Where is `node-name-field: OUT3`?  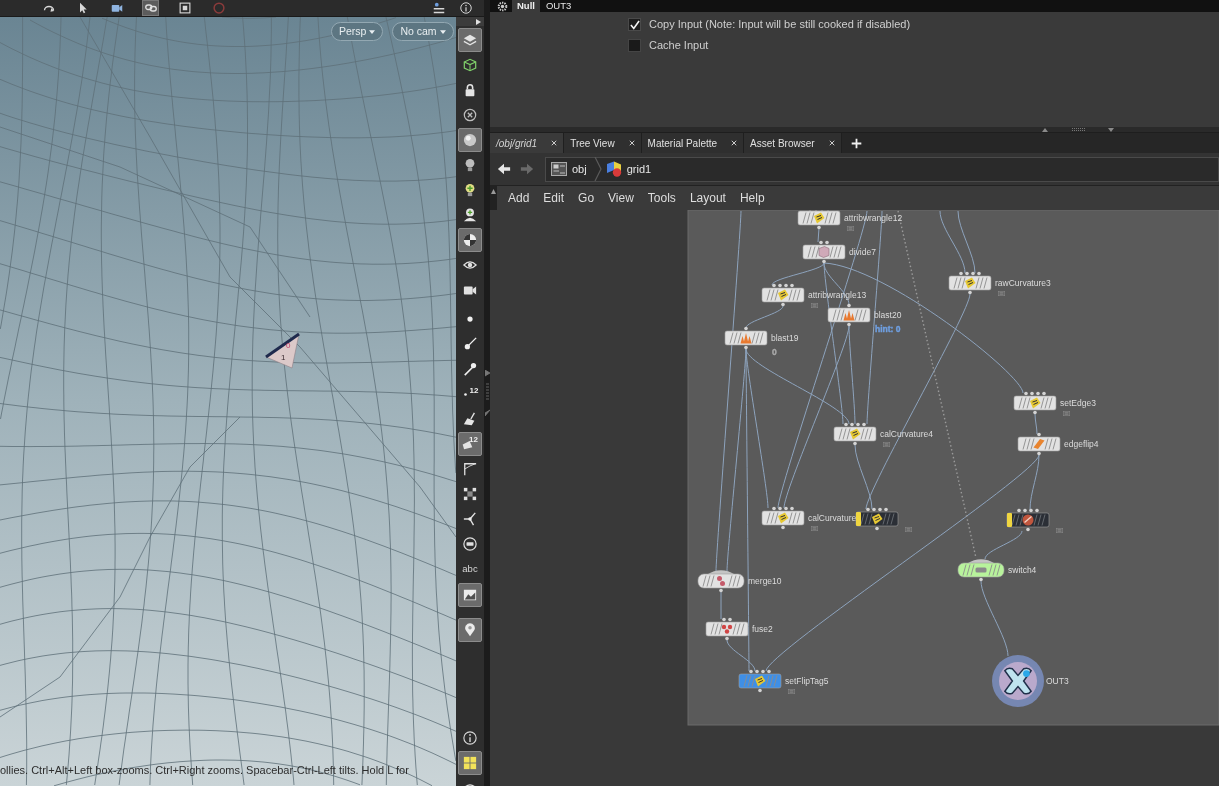 node-name-field: OUT3 is located at coordinates (557, 6).